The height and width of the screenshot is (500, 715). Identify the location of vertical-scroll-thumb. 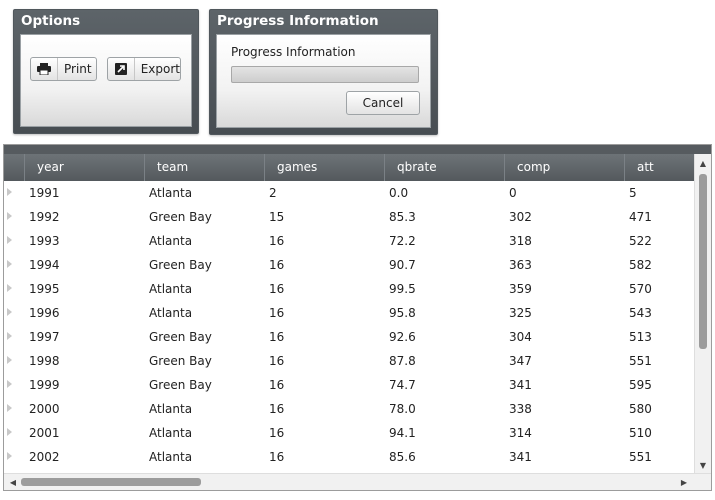
(703, 261).